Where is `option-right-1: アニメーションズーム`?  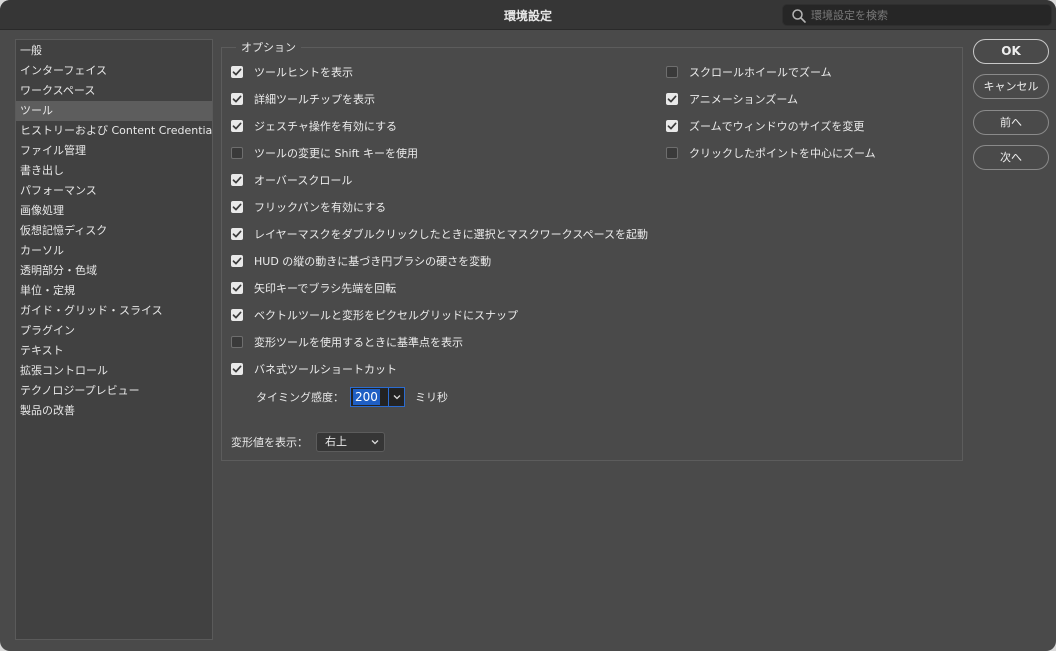
option-right-1: アニメーションズーム is located at coordinates (732, 99).